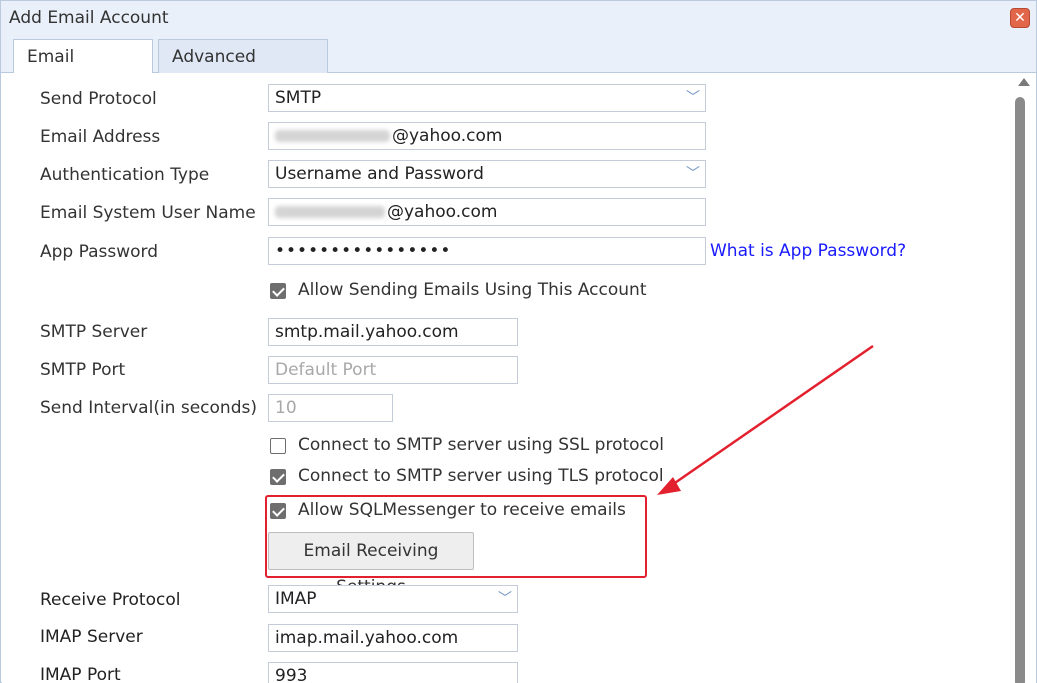 The height and width of the screenshot is (683, 1037). What do you see at coordinates (518, 18) in the screenshot?
I see `title-bar: Add Email Account ✕` at bounding box center [518, 18].